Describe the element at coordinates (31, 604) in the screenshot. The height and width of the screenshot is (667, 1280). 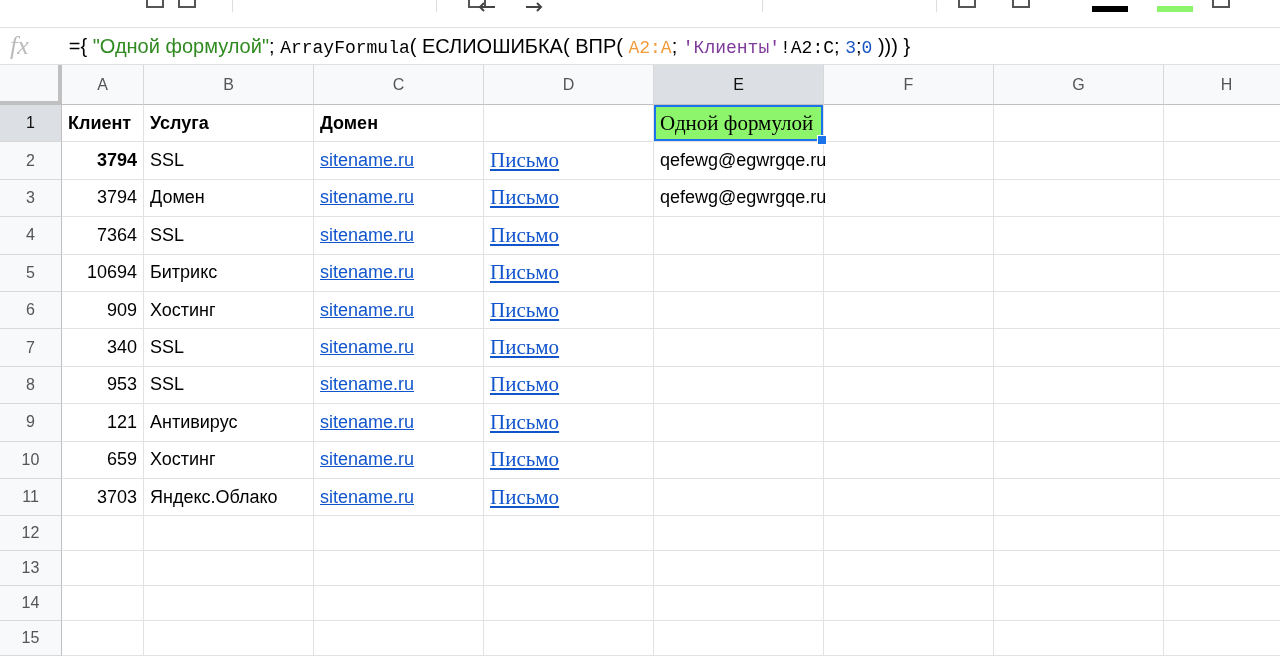
I see `row-header: 14` at that location.